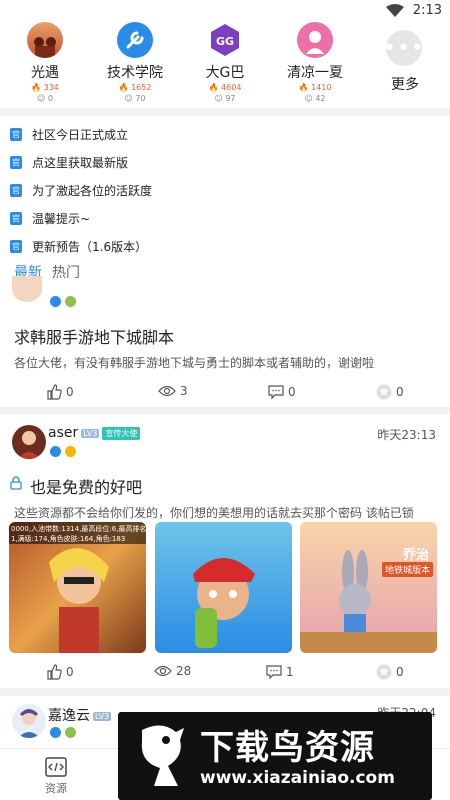  What do you see at coordinates (121, 433) in the screenshot?
I see `role-badge: 宣传大使` at bounding box center [121, 433].